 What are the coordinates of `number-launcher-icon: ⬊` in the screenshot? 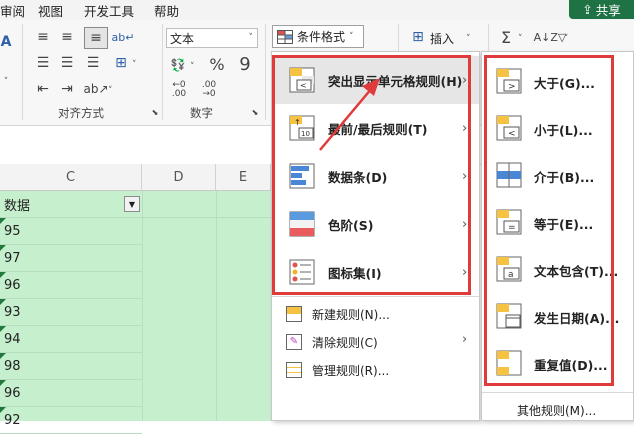 It's located at (255, 112).